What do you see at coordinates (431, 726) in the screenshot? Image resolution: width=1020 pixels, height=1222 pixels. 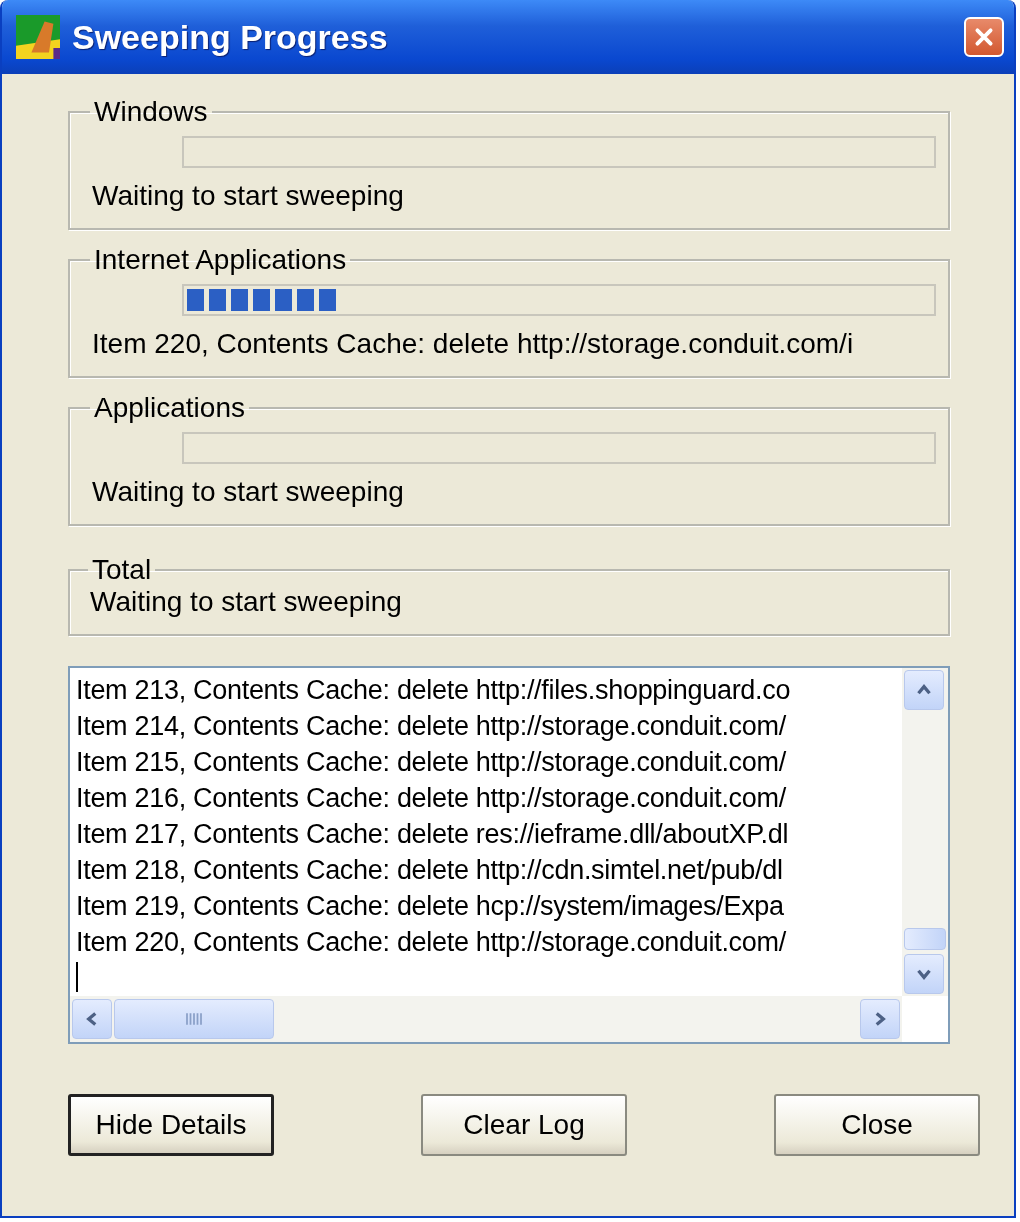 I see `log-line: Item 214, Contents Cache: delete http://storage.conduit.com/` at bounding box center [431, 726].